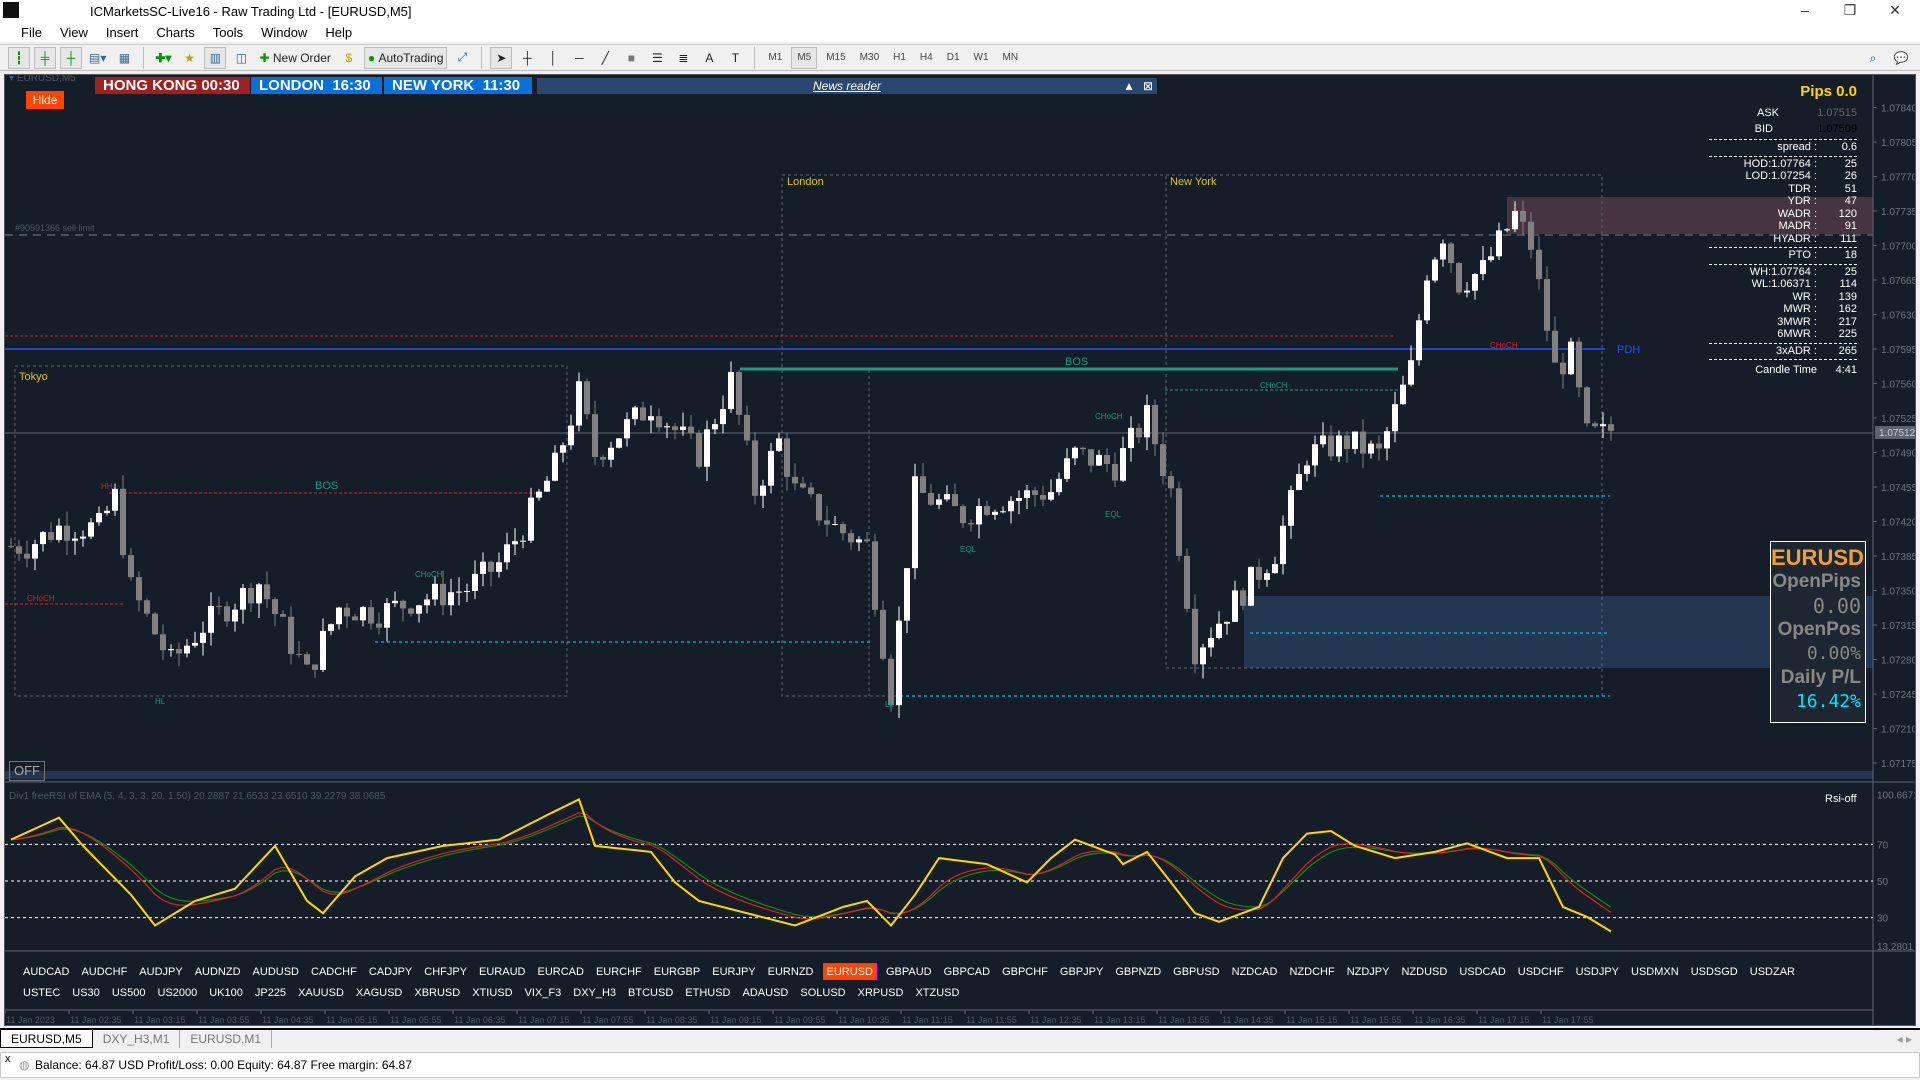 The height and width of the screenshot is (1080, 1920). Describe the element at coordinates (226, 1039) in the screenshot. I see `tab-eurusd-m1: EURUSD,M1` at that location.